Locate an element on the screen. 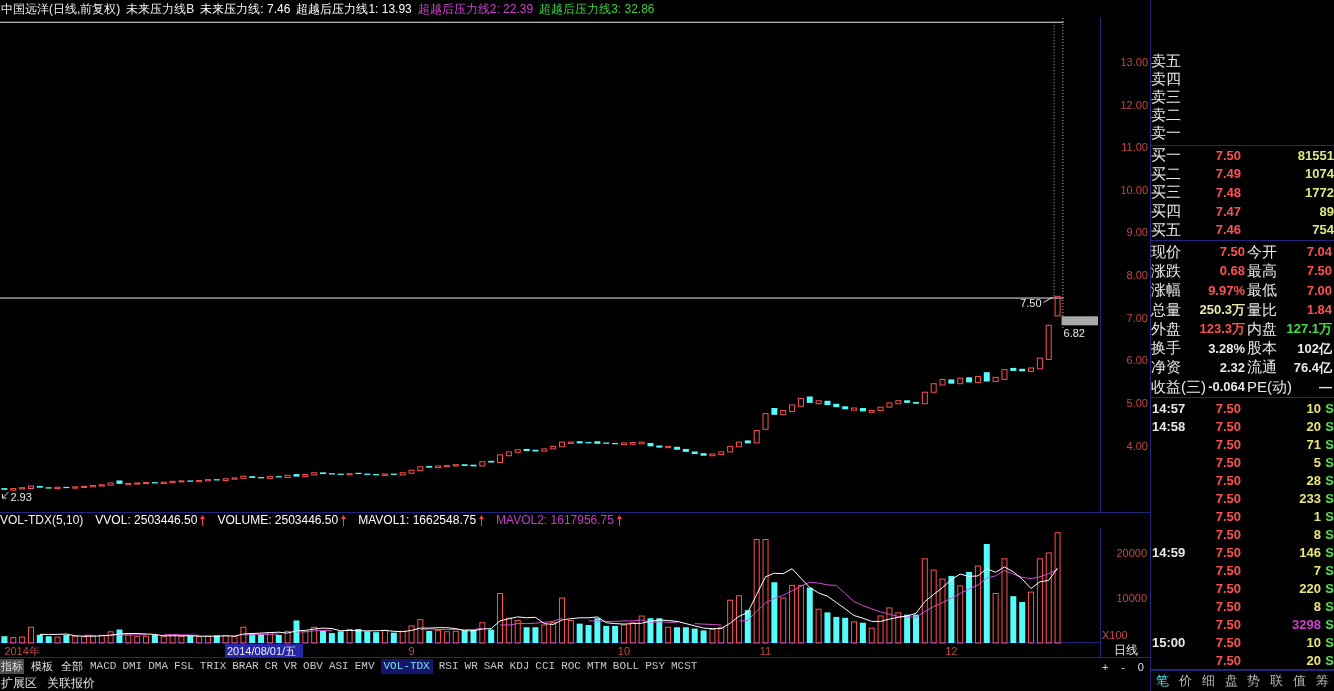 The height and width of the screenshot is (691, 1334). trade-volume: 8 is located at coordinates (1317, 534).